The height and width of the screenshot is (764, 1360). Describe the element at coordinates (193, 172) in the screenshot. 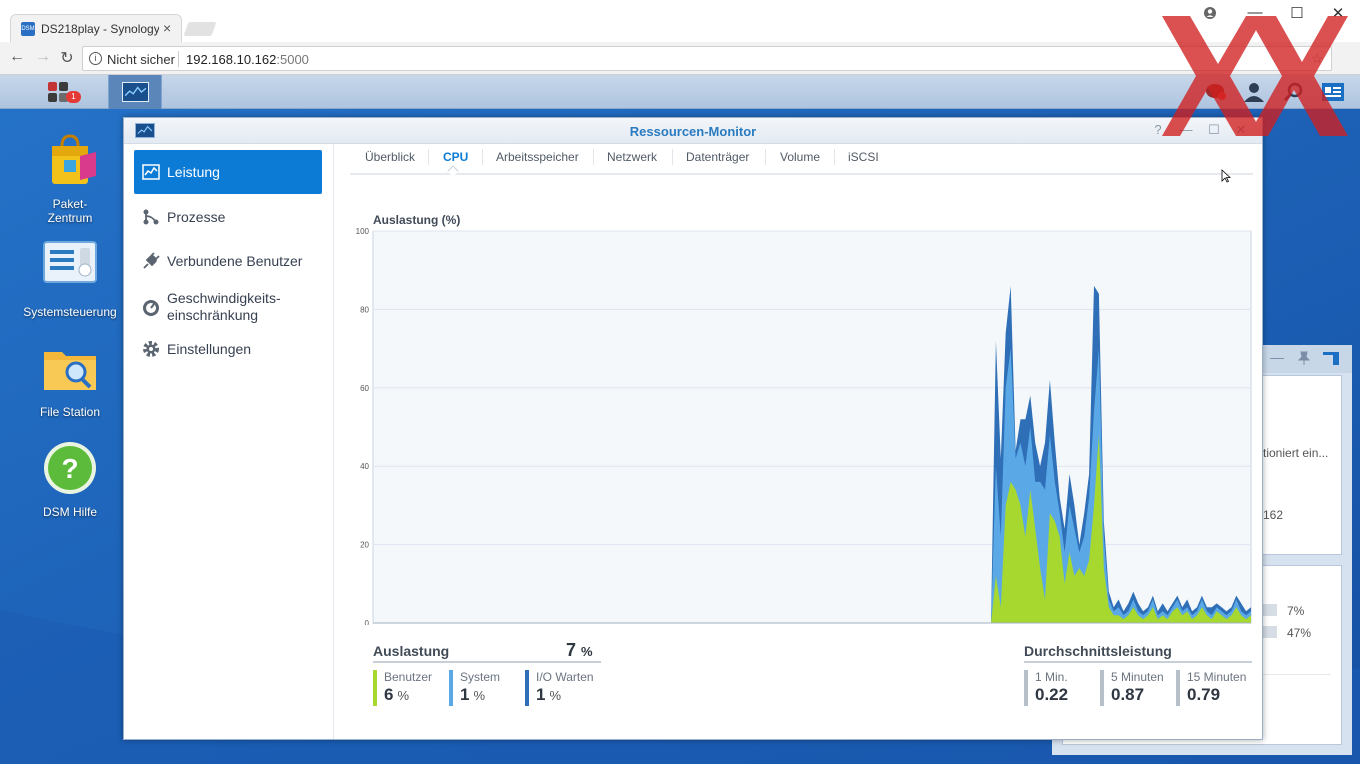

I see `sidebar-label-performance: Leistung` at that location.